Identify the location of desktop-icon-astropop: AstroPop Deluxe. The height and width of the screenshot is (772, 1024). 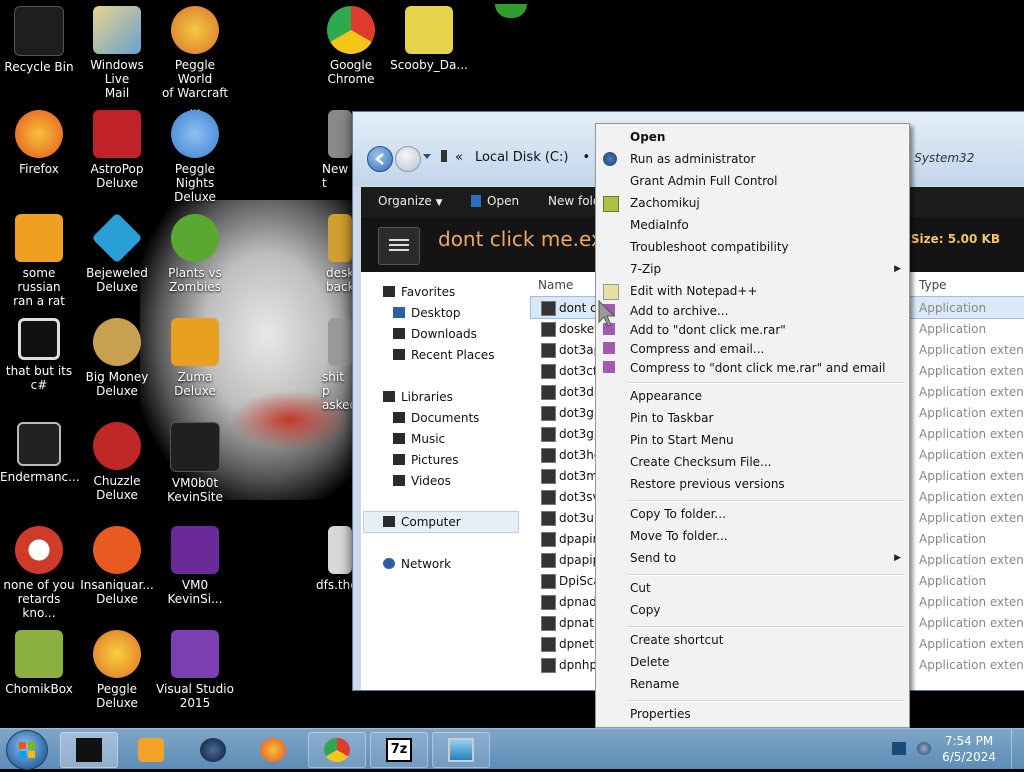
(117, 150).